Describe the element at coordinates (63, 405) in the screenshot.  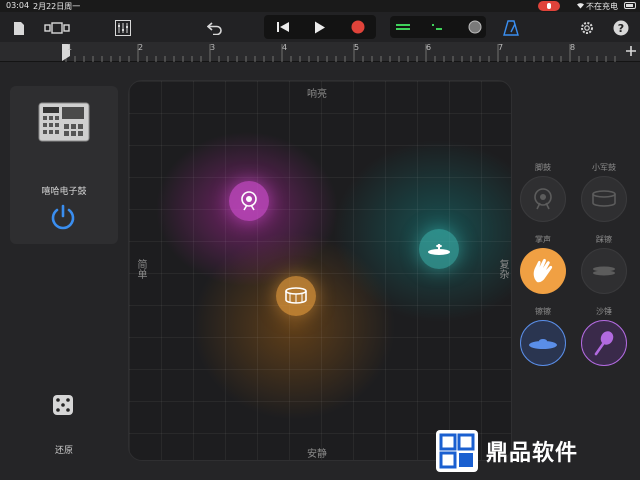
I see `randomize-dice-icon` at that location.